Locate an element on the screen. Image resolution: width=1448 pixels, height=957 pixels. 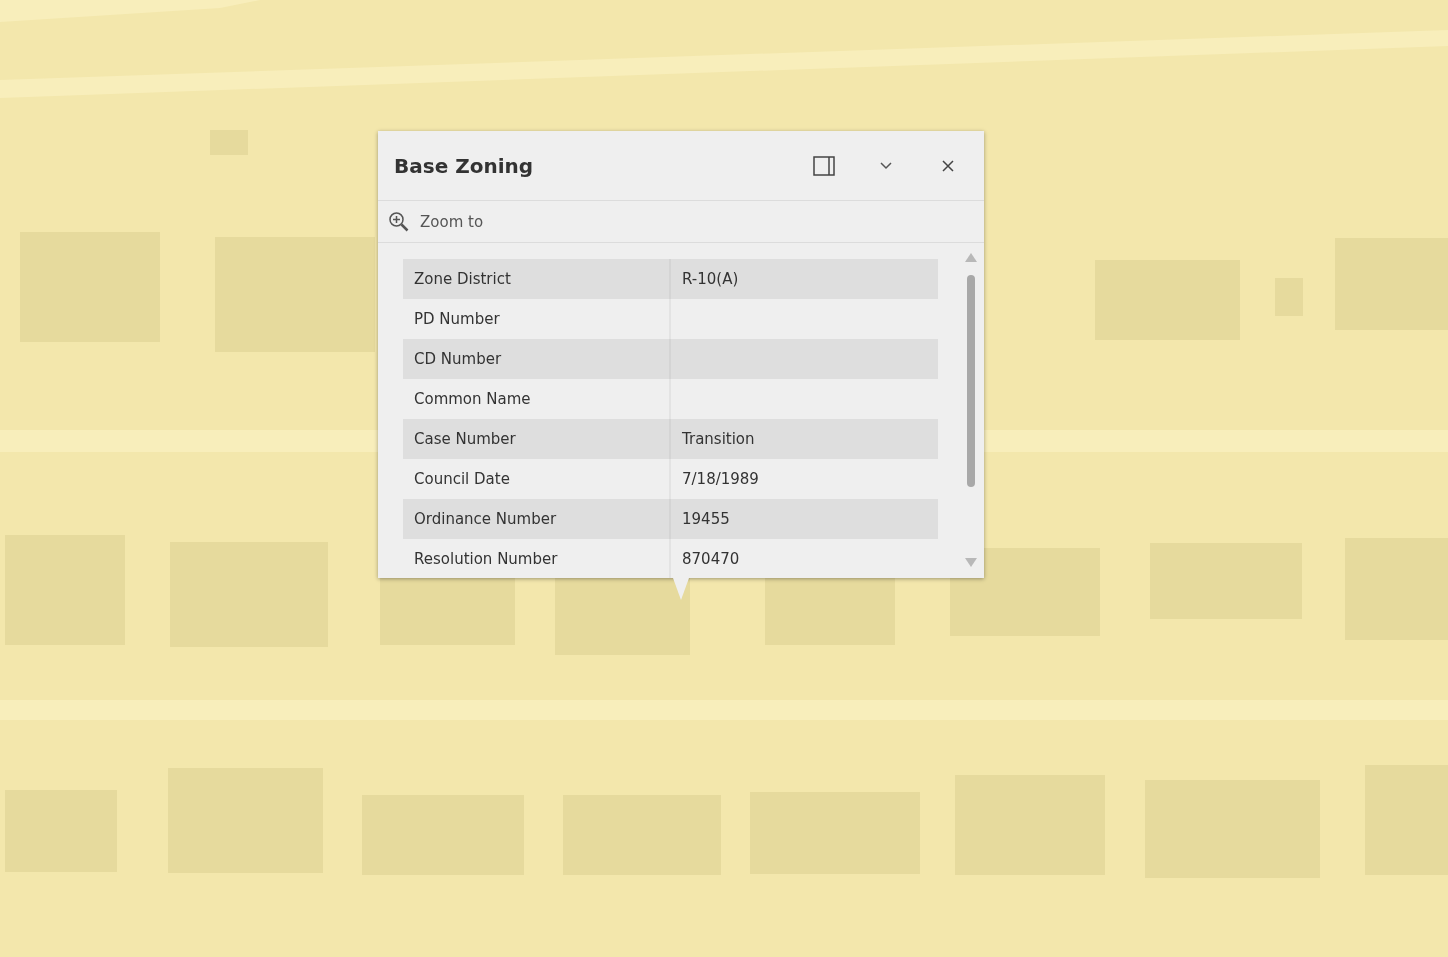
field-label: Case Number is located at coordinates (537, 439).